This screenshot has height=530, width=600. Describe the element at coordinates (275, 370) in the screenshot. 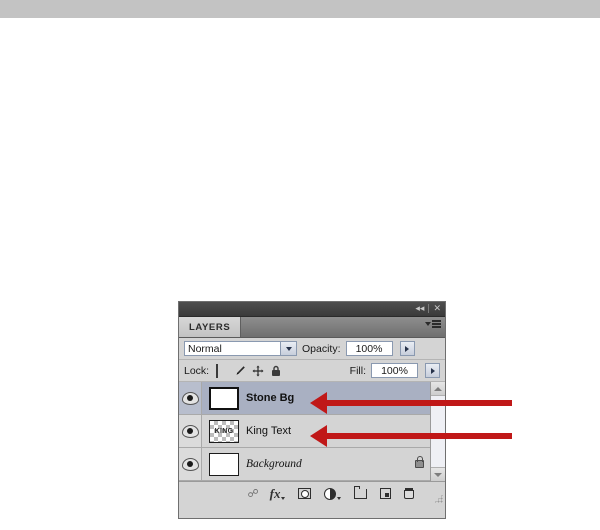

I see `lock-all-icon` at that location.